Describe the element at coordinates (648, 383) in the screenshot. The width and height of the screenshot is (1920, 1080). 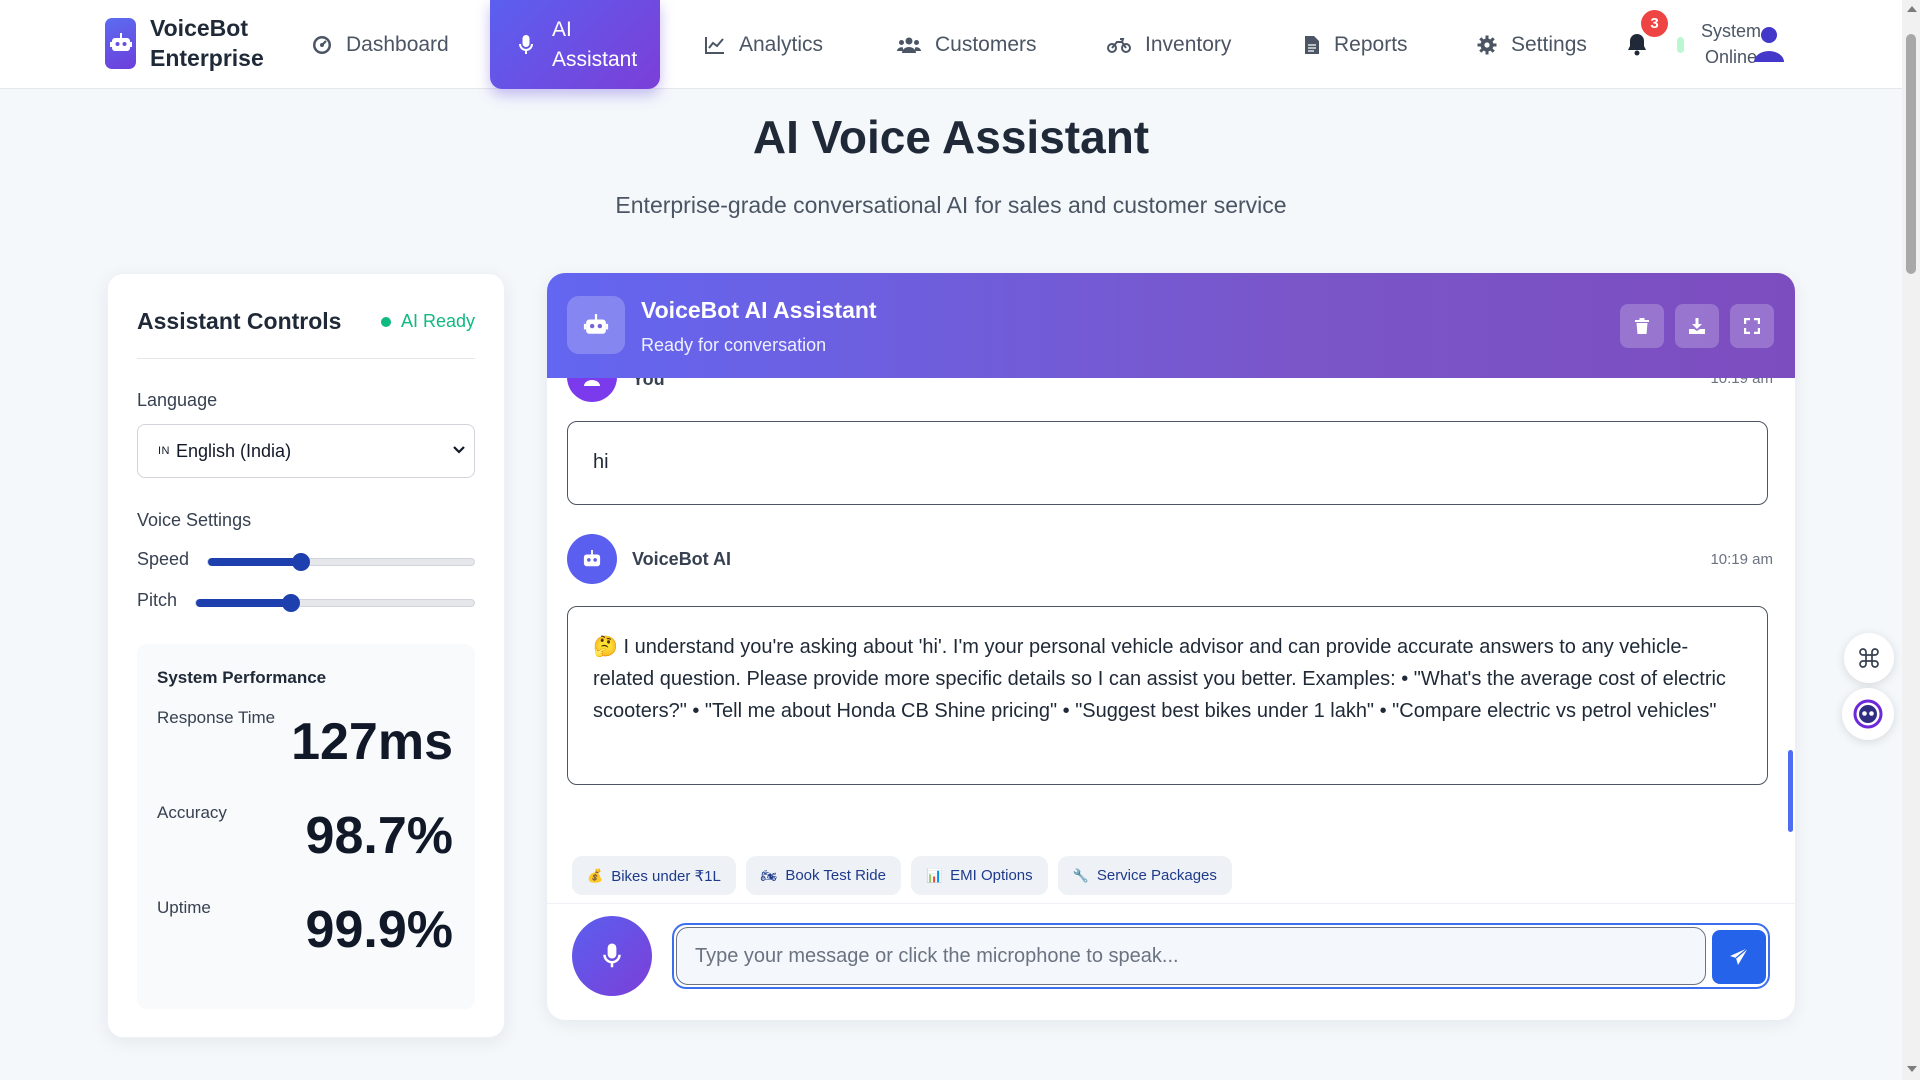
I see `user-sender-name: You` at that location.